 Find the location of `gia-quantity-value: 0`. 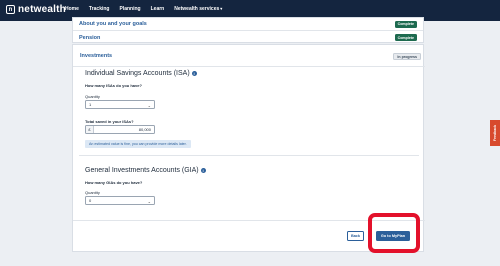

gia-quantity-value: 0 is located at coordinates (90, 200).